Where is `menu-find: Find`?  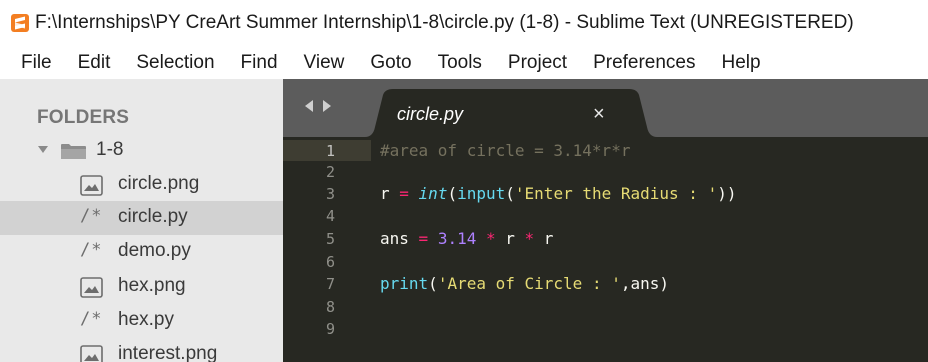 menu-find: Find is located at coordinates (258, 63).